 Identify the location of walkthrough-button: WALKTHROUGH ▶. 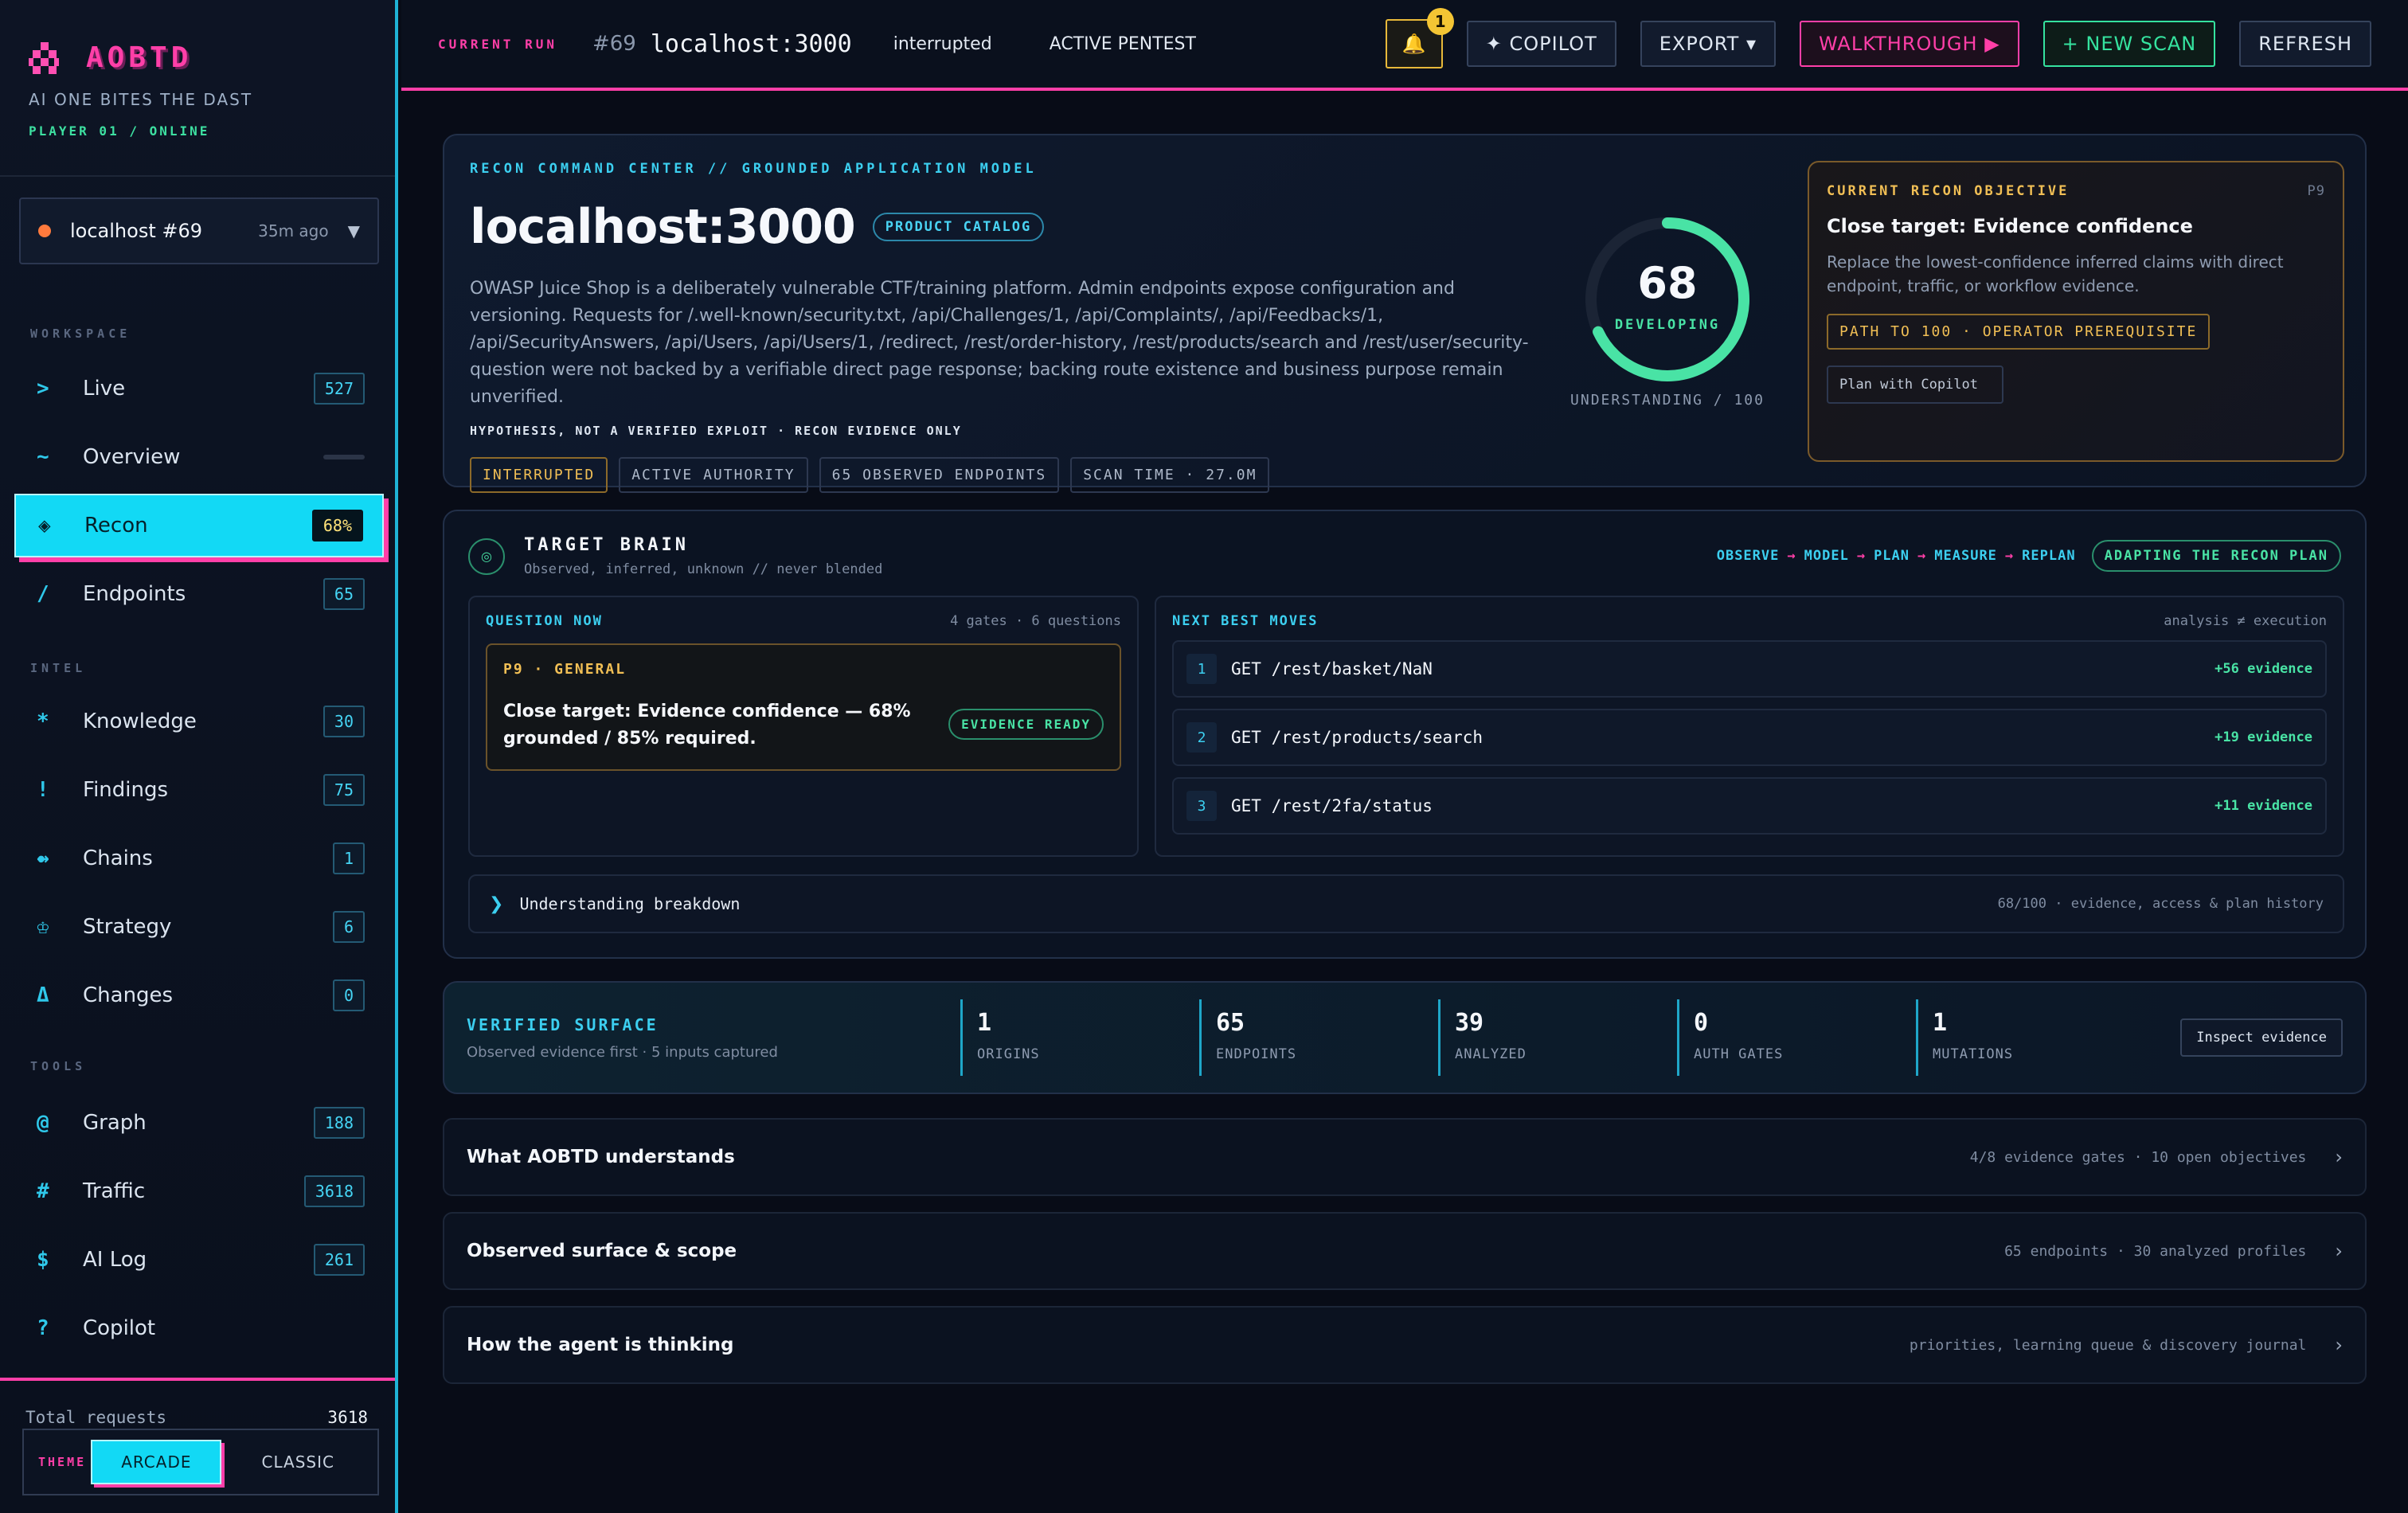
(1910, 44).